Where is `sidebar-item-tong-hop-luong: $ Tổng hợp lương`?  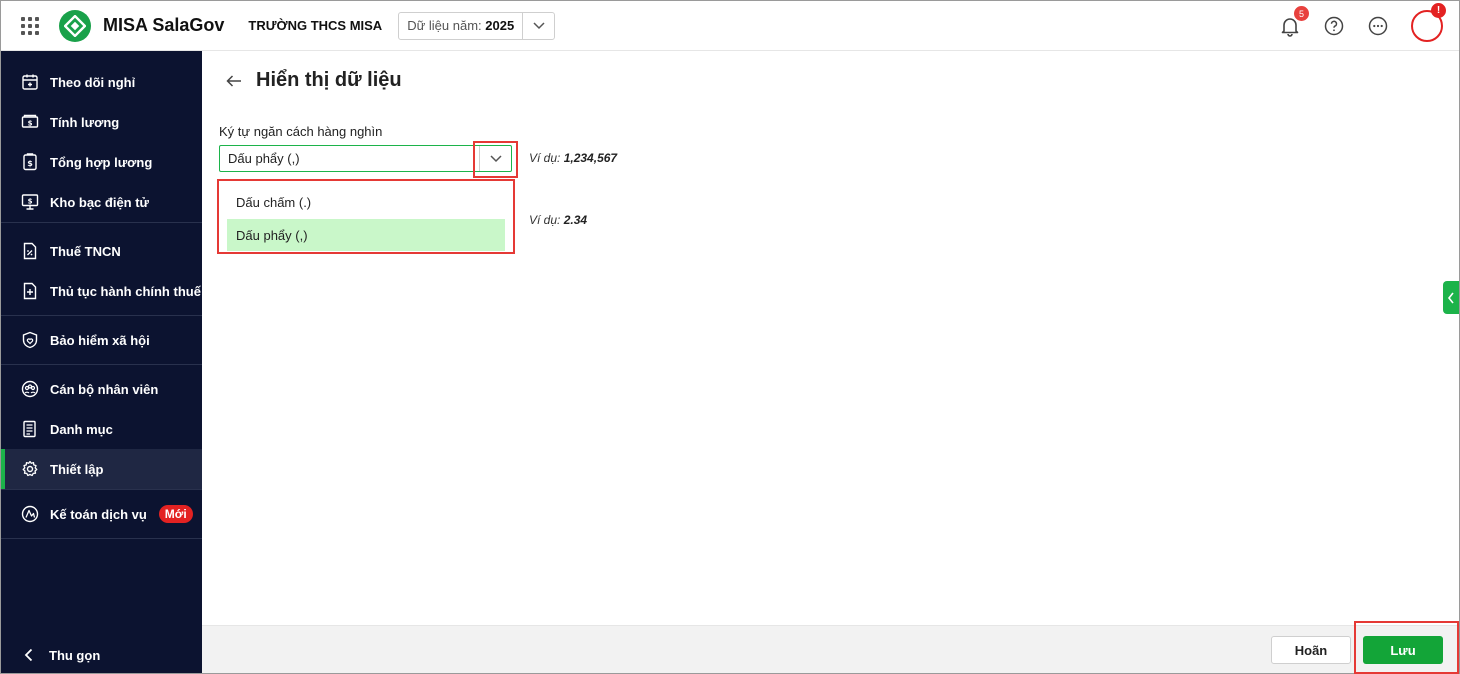 sidebar-item-tong-hop-luong: $ Tổng hợp lương is located at coordinates (101, 162).